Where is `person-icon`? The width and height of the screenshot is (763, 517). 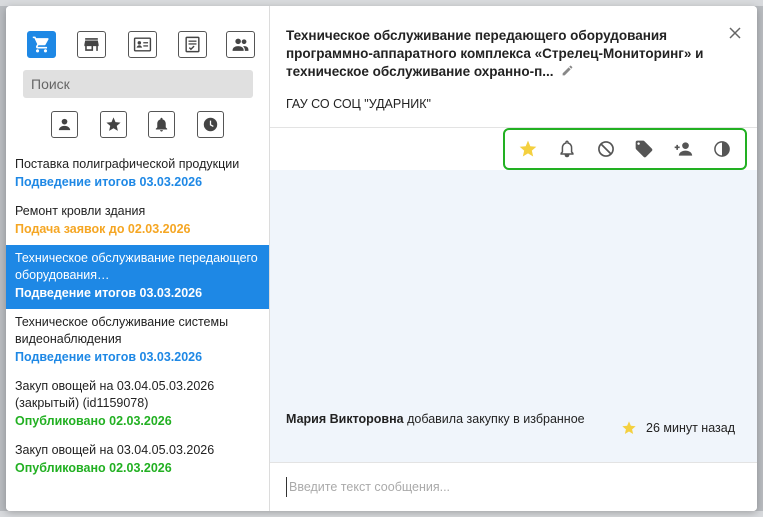
person-icon is located at coordinates (64, 124).